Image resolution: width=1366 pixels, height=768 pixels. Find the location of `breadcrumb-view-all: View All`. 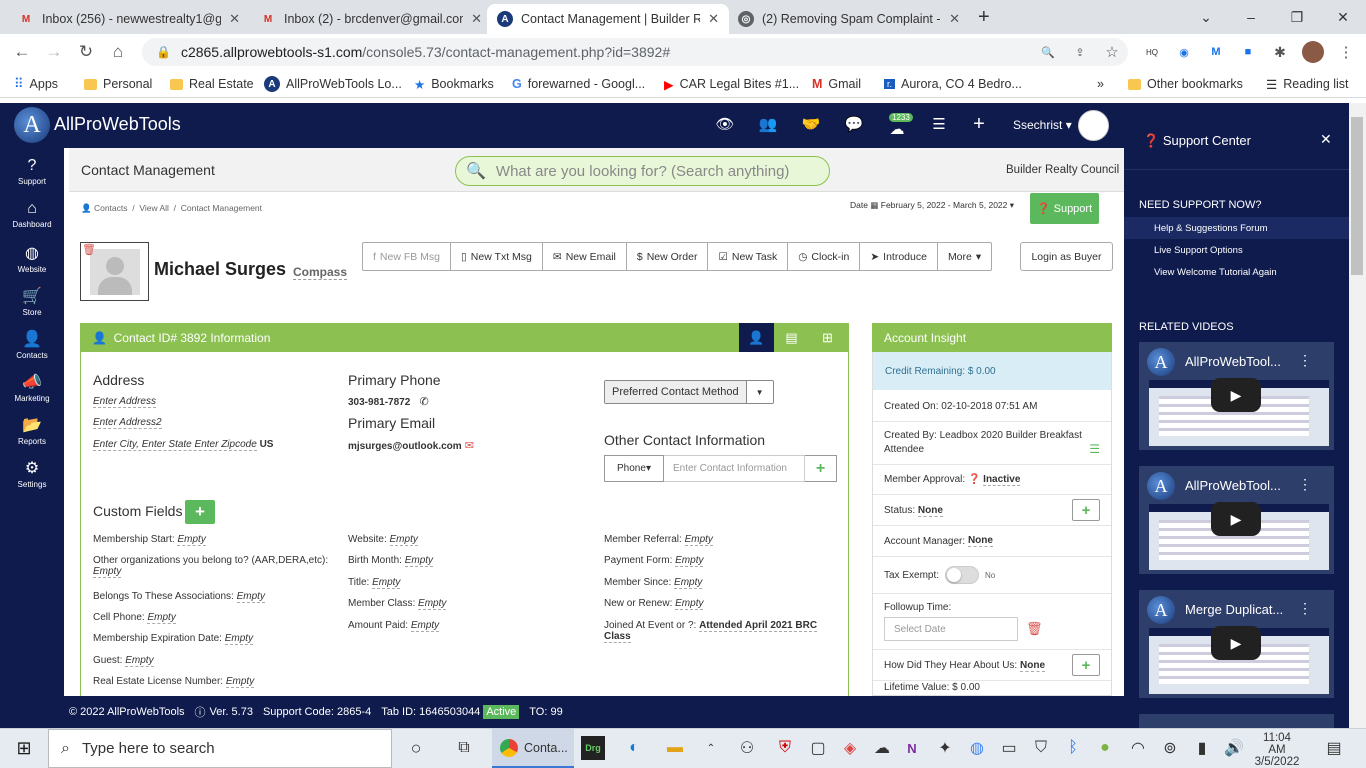

breadcrumb-view-all: View All is located at coordinates (154, 208).